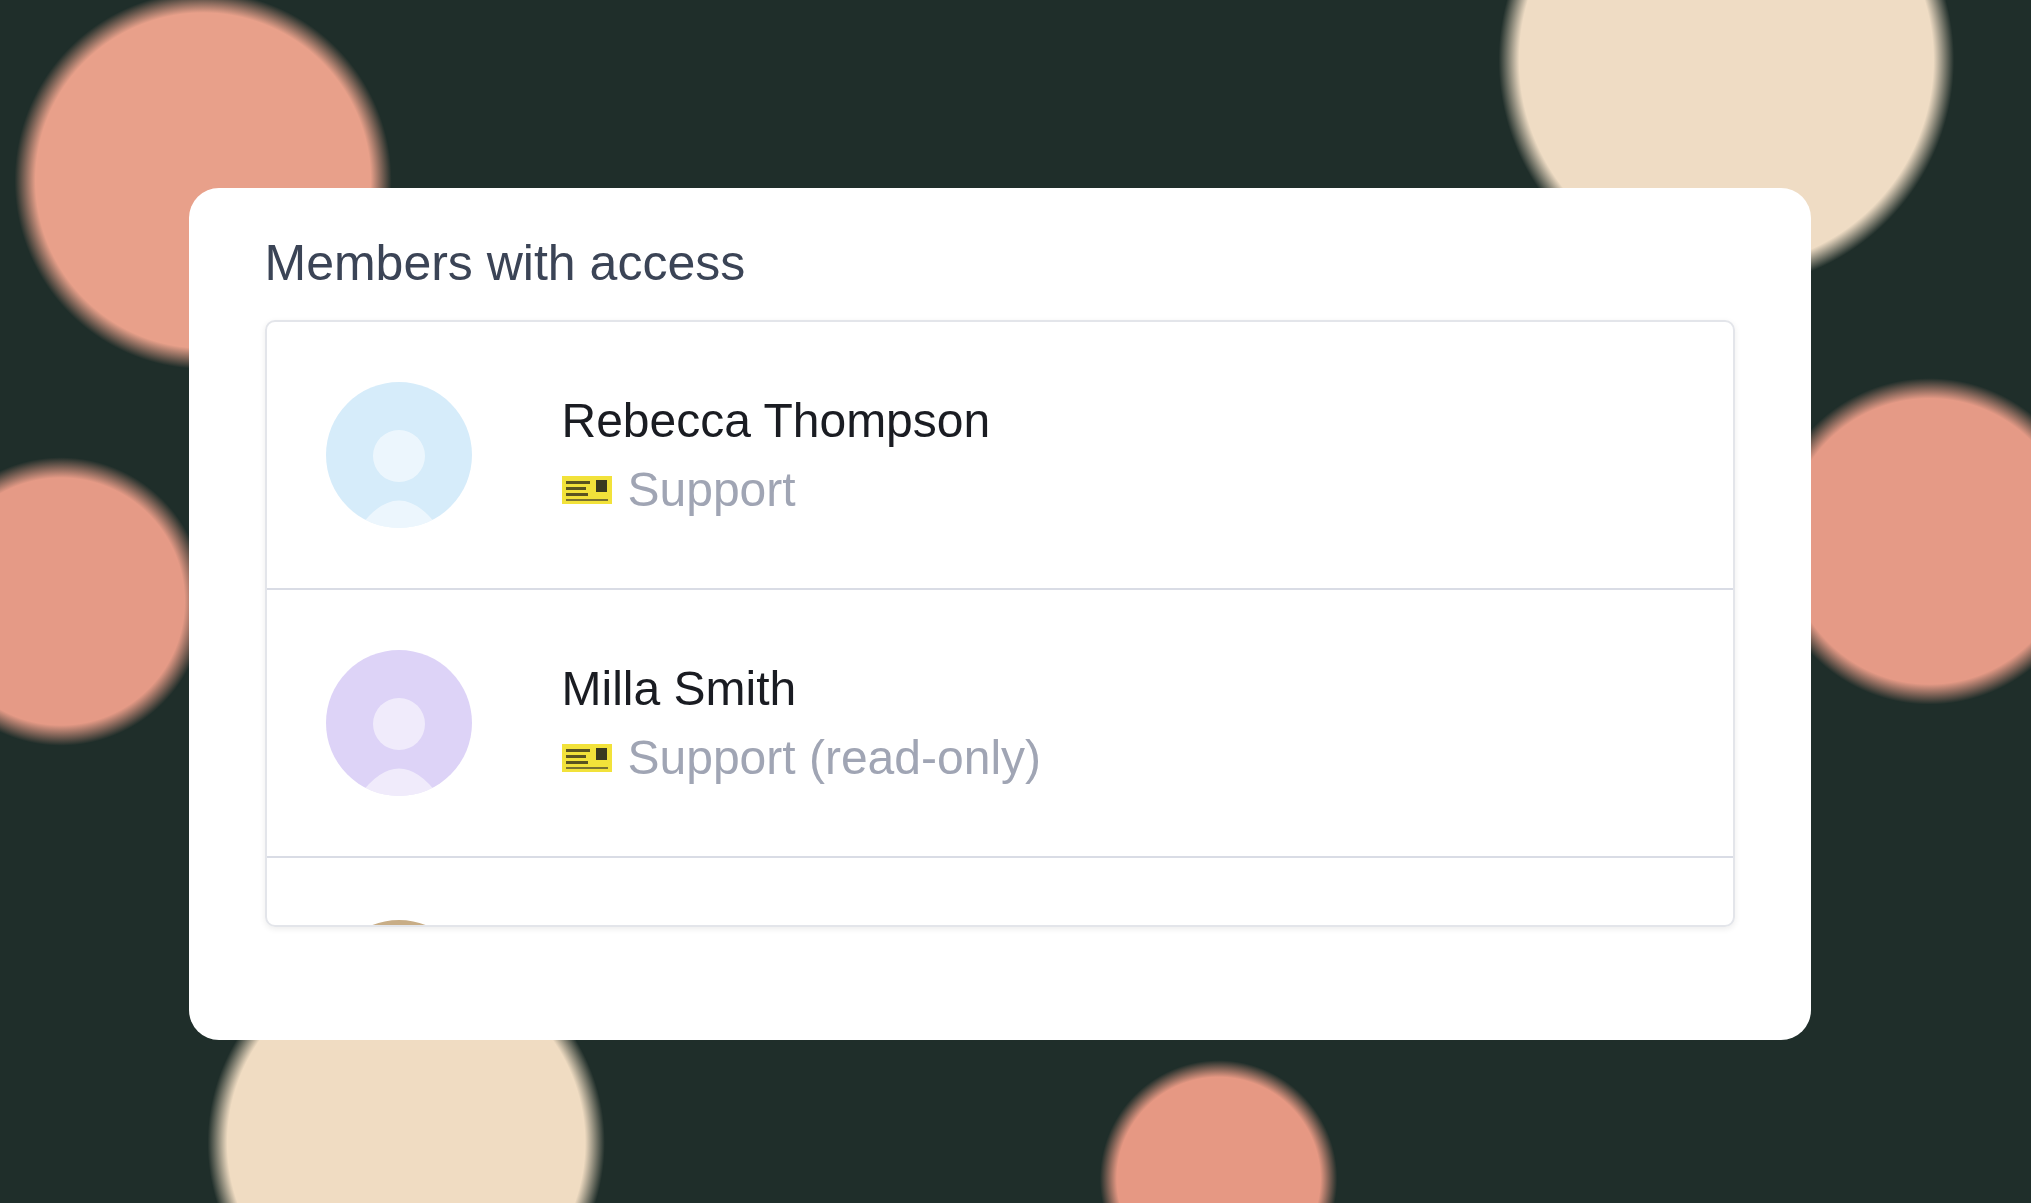 This screenshot has height=1203, width=2031. Describe the element at coordinates (776, 420) in the screenshot. I see `member-name: Rebecca Thompson` at that location.